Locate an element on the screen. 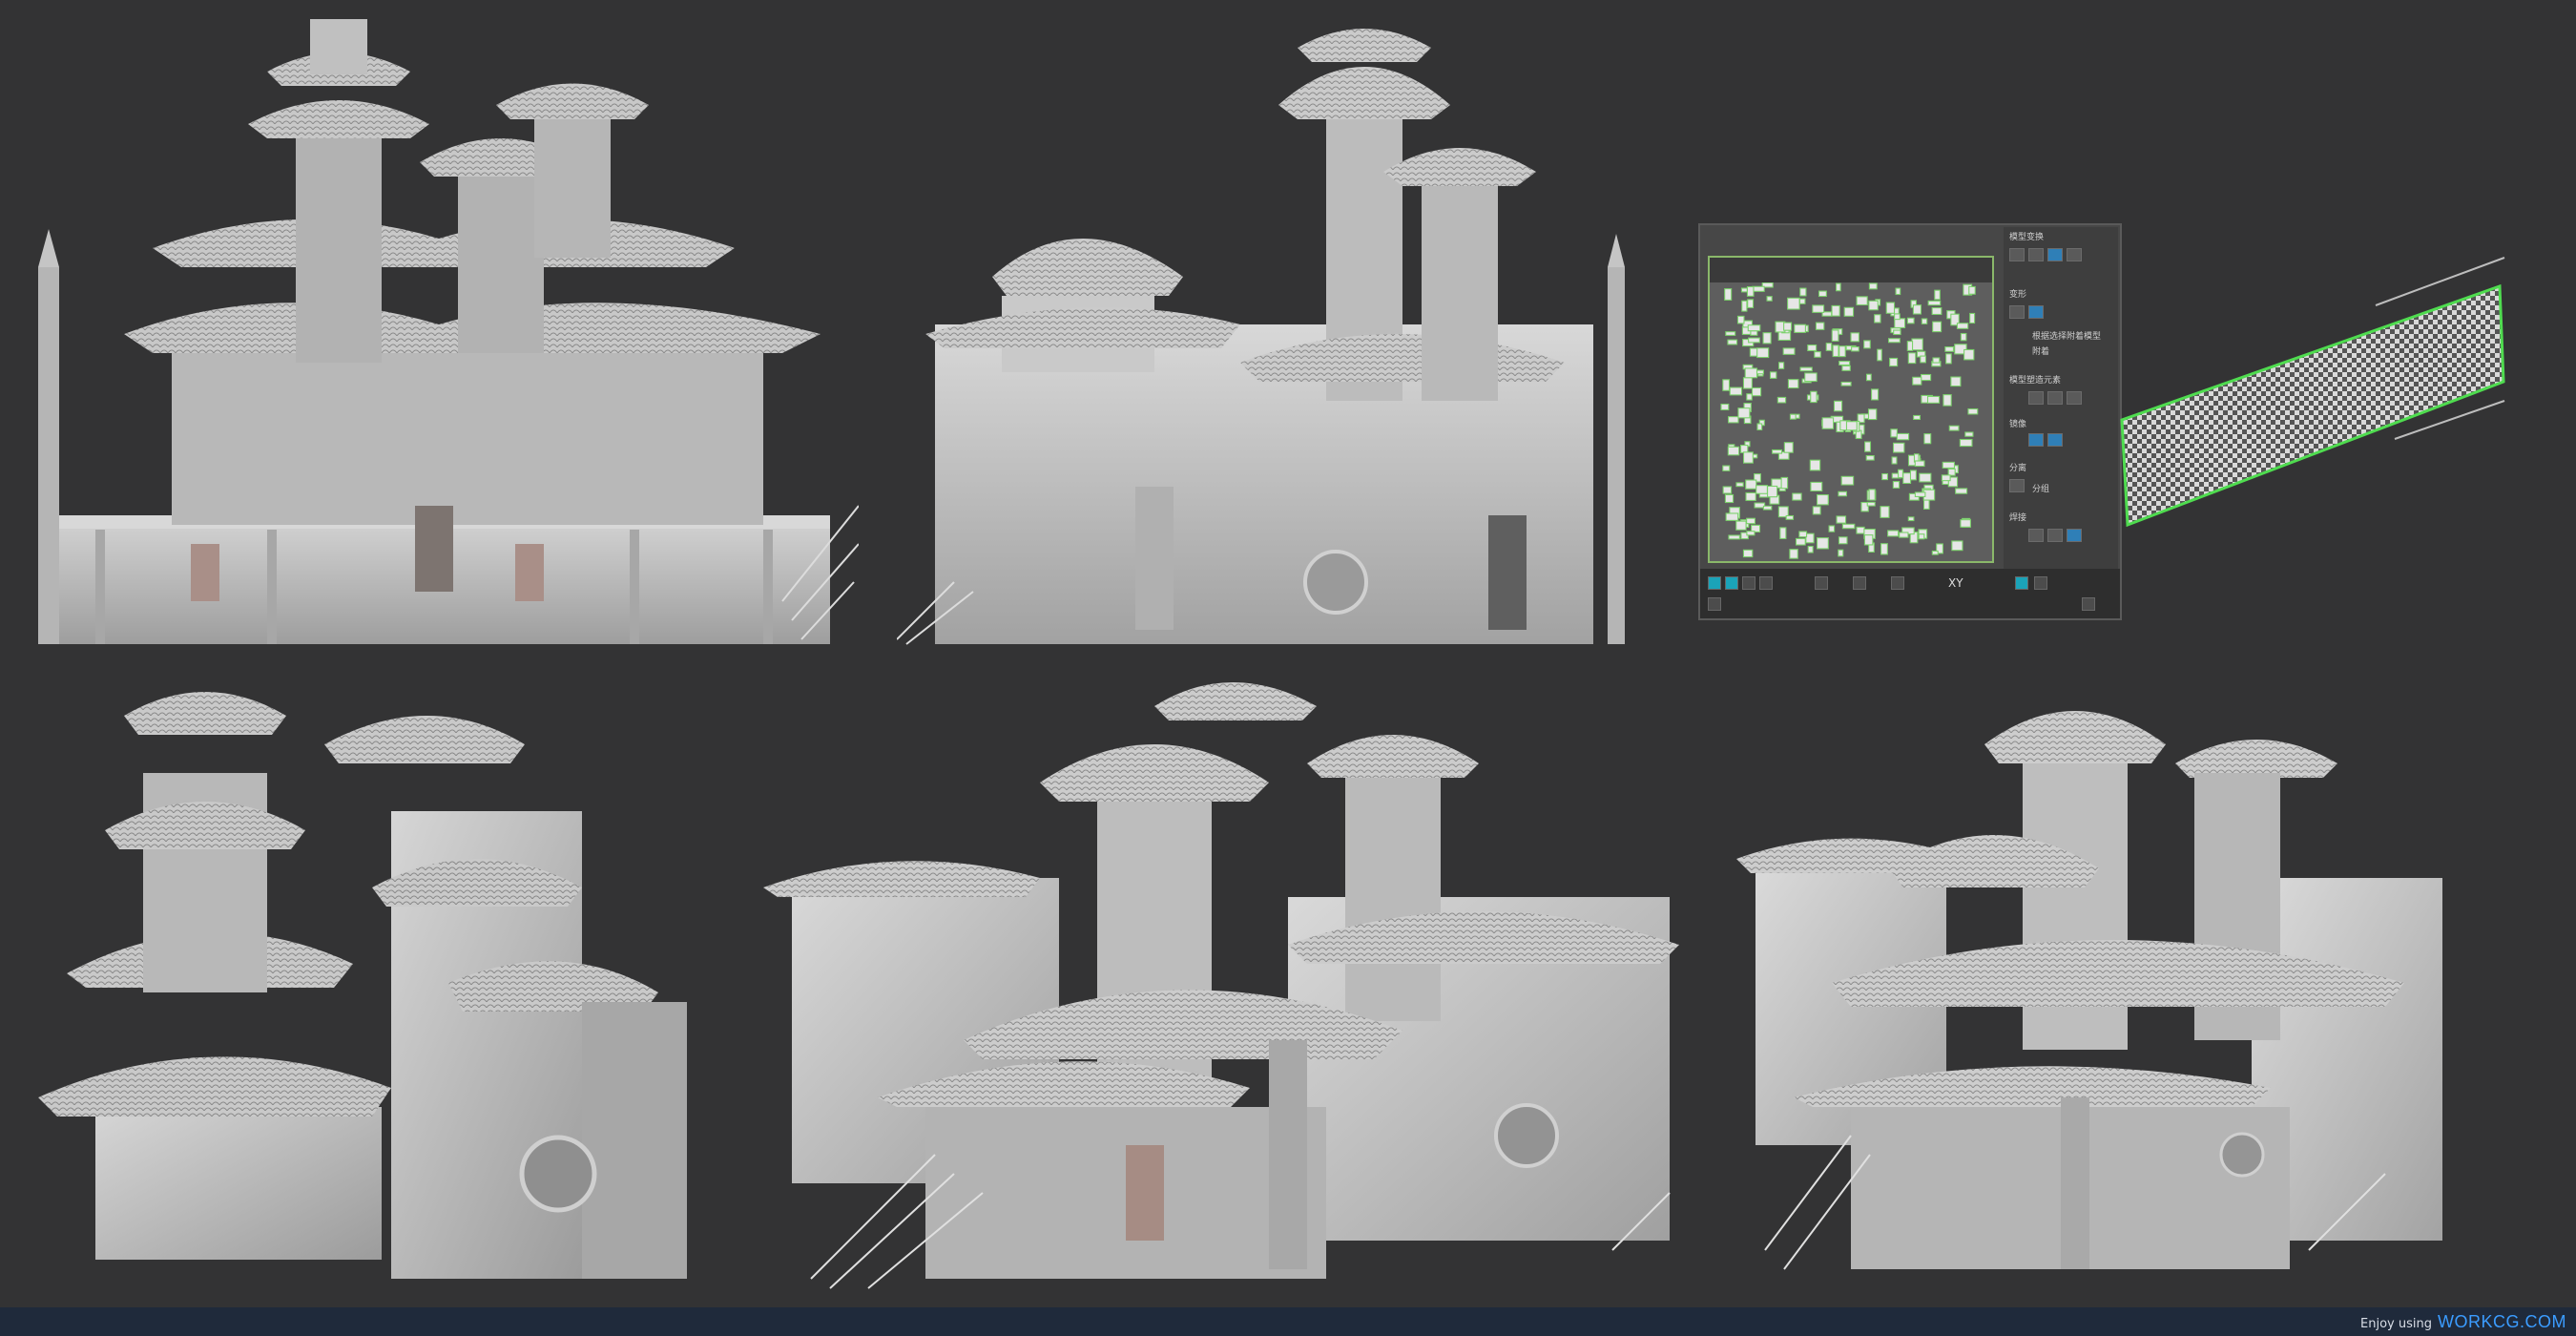 This screenshot has width=2576, height=1336. section-mirror: 镜像 is located at coordinates (2017, 424).